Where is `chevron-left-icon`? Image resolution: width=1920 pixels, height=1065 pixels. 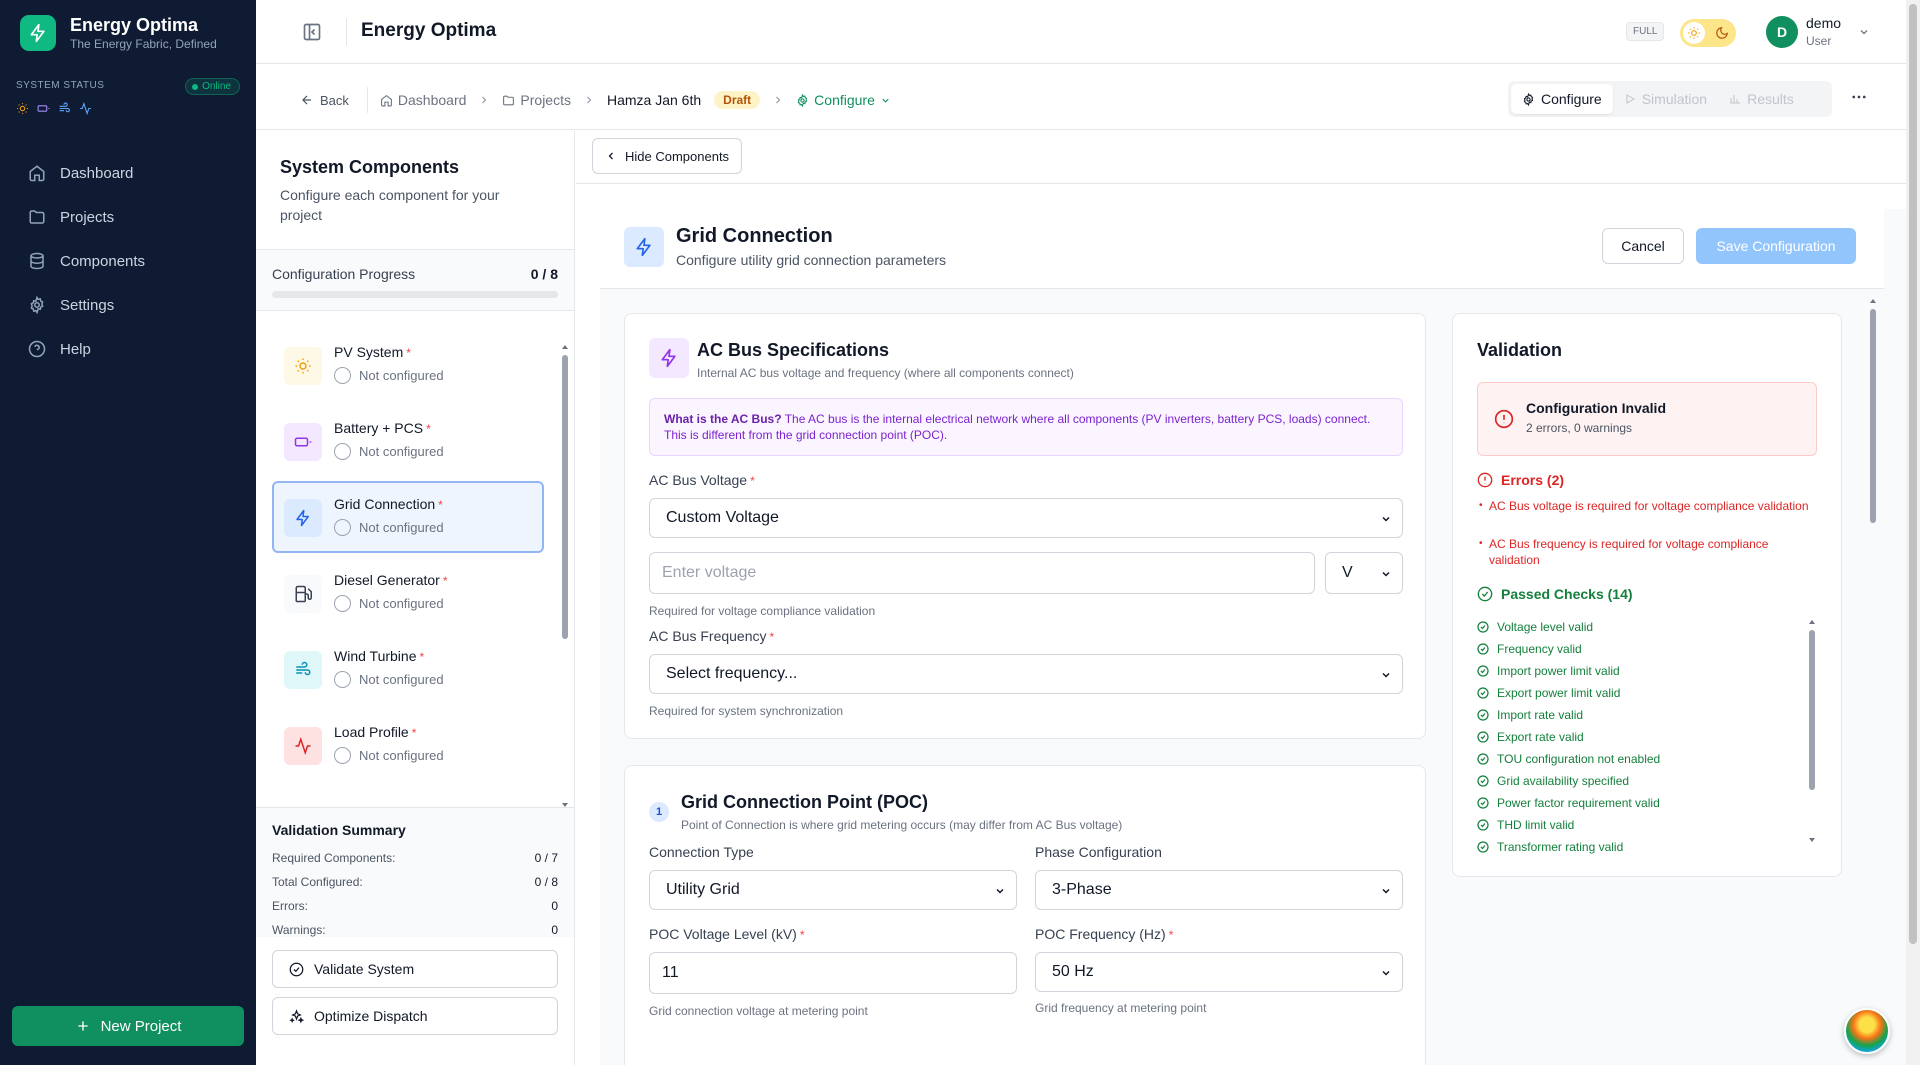 chevron-left-icon is located at coordinates (611, 156).